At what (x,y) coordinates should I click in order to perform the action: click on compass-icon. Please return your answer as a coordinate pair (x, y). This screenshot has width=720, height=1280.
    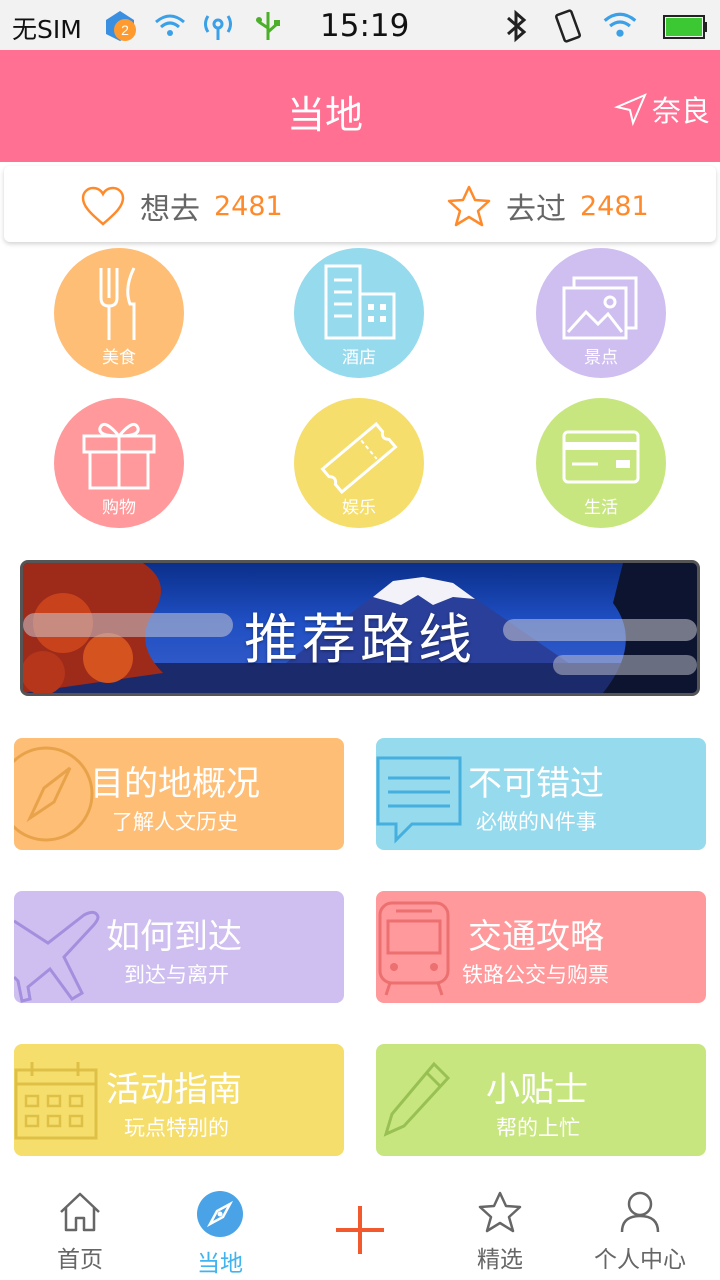
    Looking at the image, I should click on (220, 1214).